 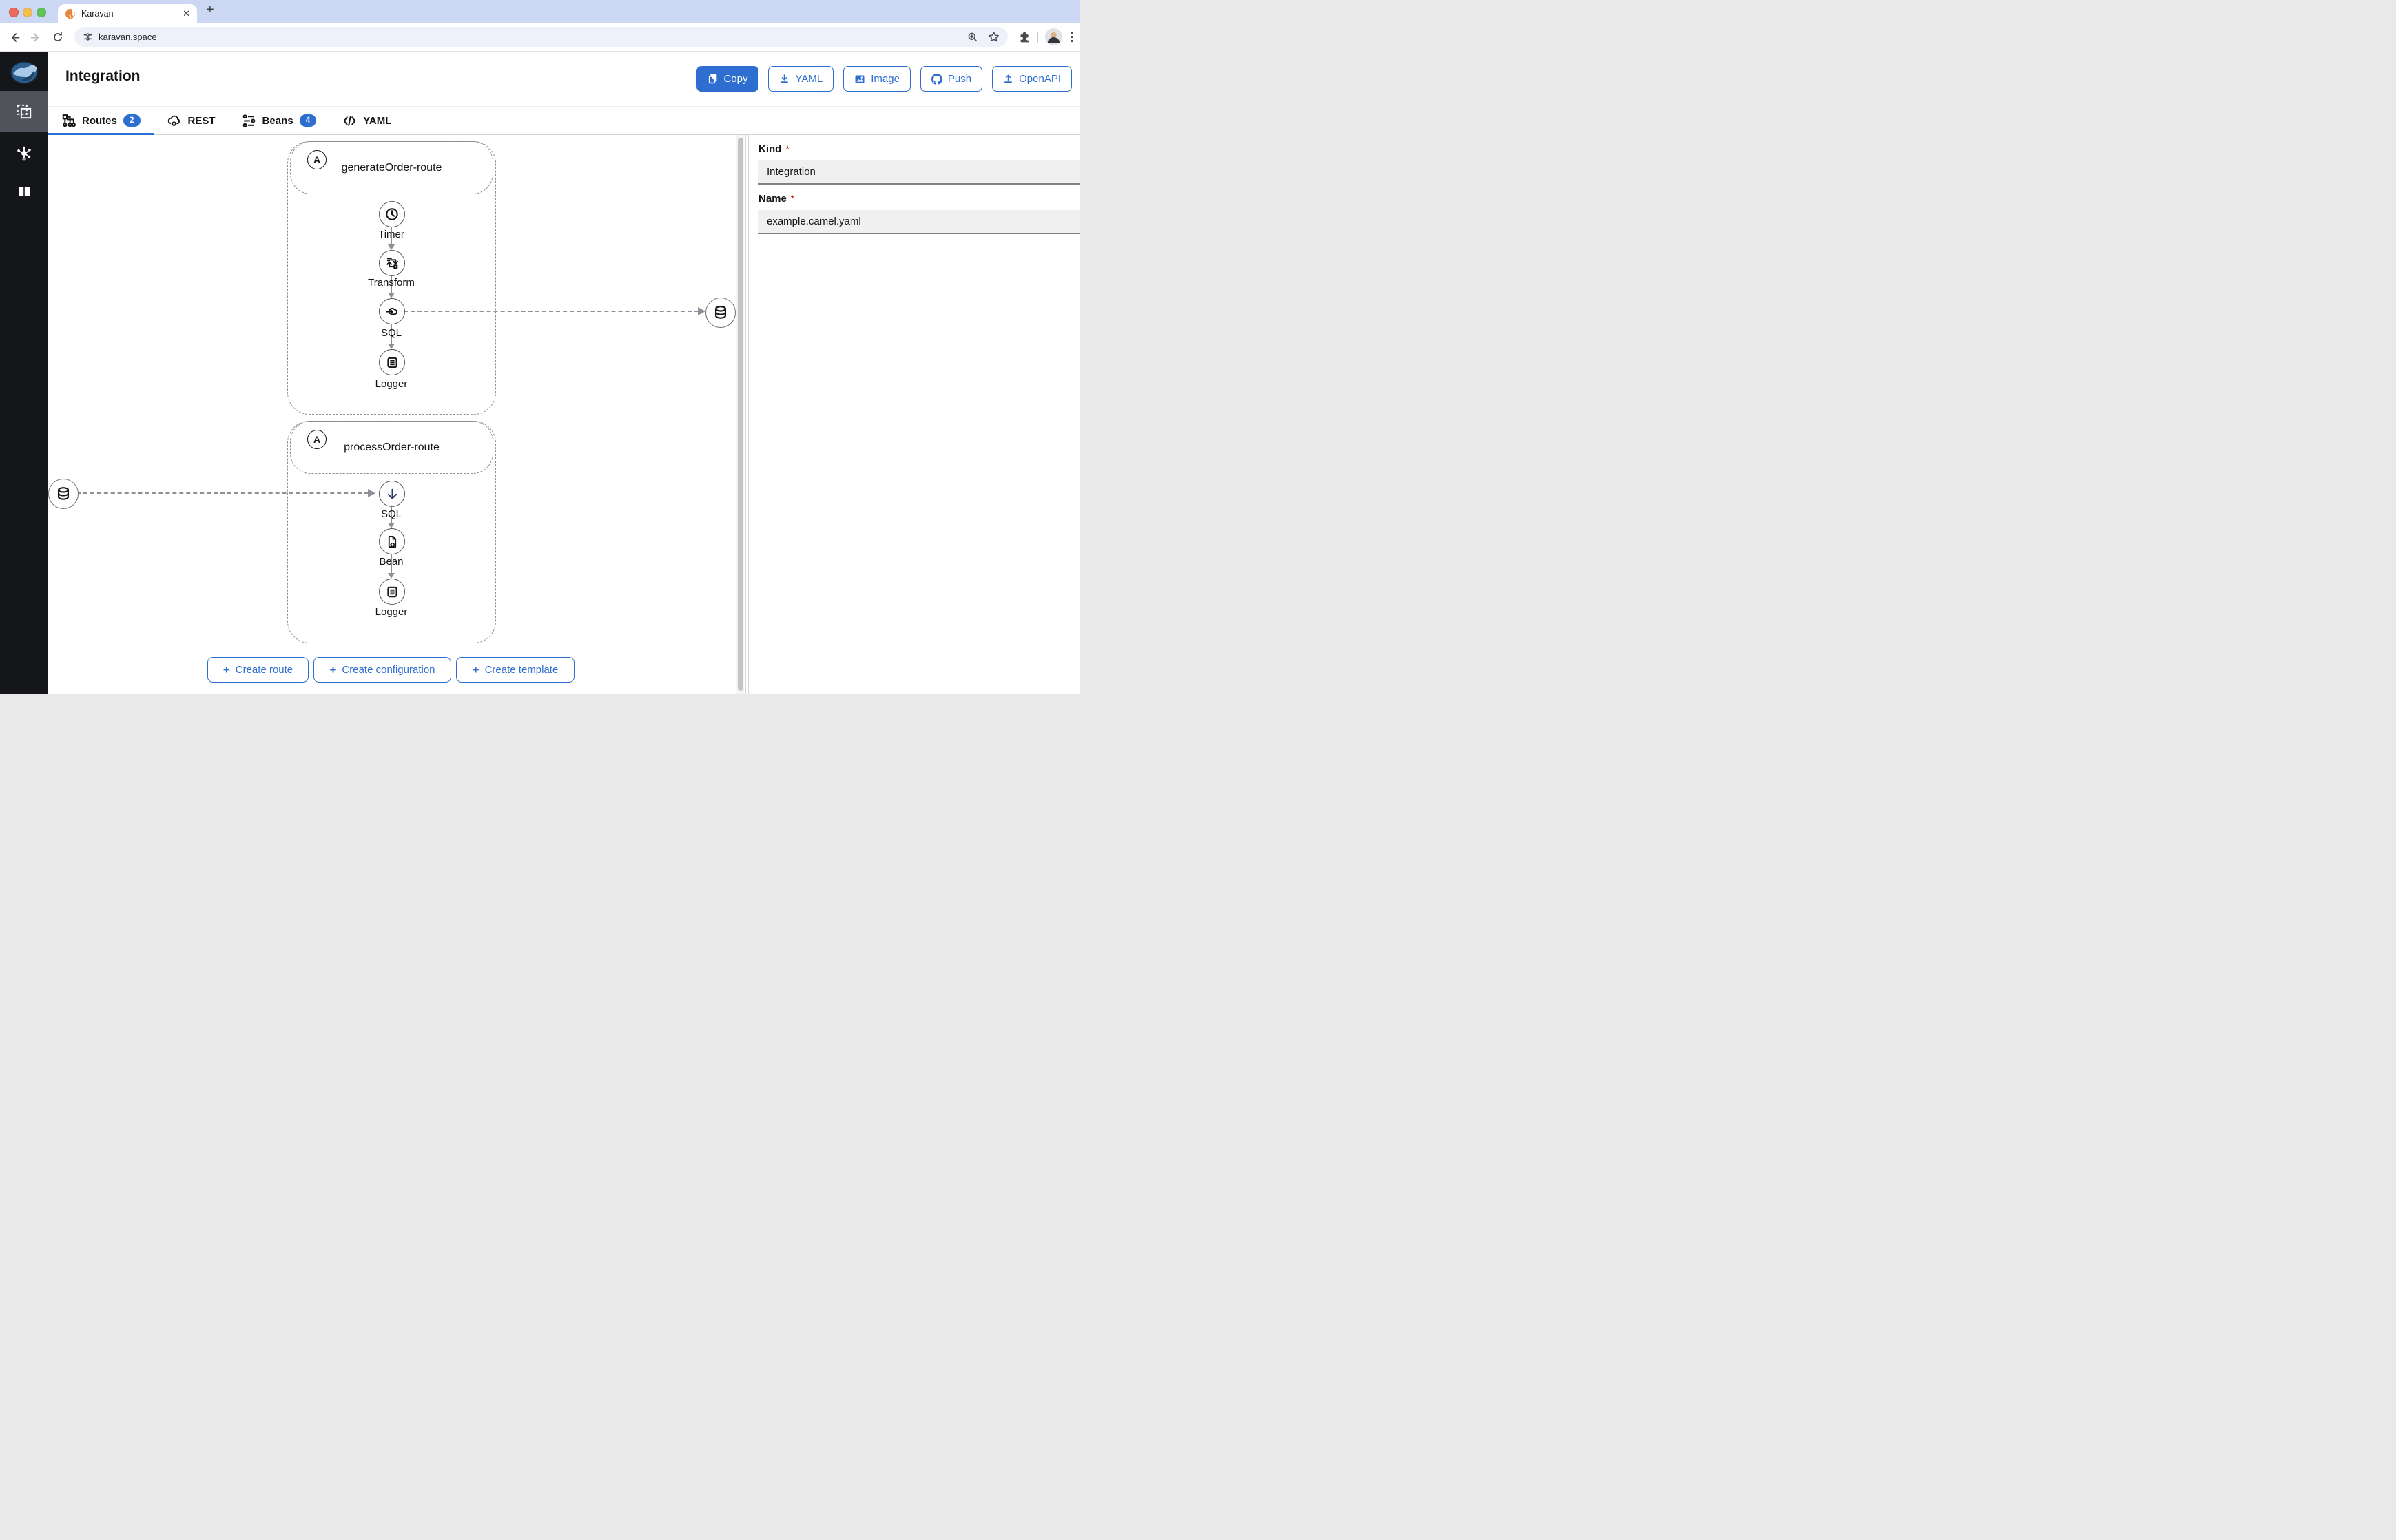 What do you see at coordinates (101, 121) in the screenshot?
I see `tab-routes: Routes 2` at bounding box center [101, 121].